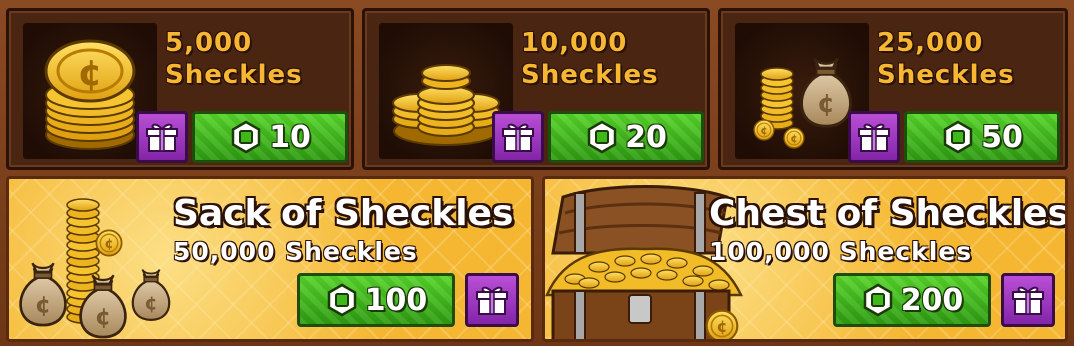 The height and width of the screenshot is (346, 1074). Describe the element at coordinates (888, 213) in the screenshot. I see `featured-title: Chest of Sheckles` at that location.